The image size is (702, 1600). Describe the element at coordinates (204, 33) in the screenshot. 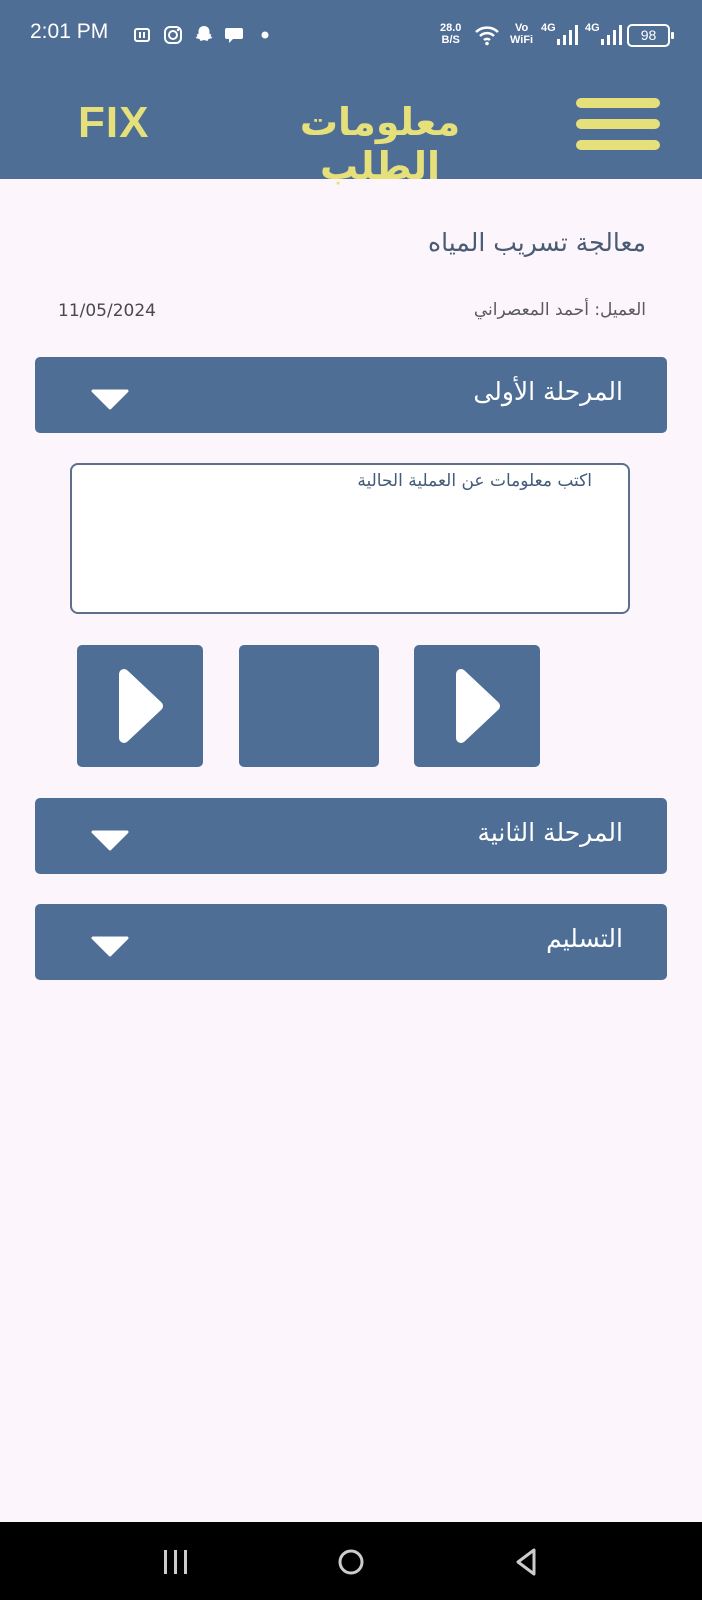

I see `snapchat-icon` at that location.